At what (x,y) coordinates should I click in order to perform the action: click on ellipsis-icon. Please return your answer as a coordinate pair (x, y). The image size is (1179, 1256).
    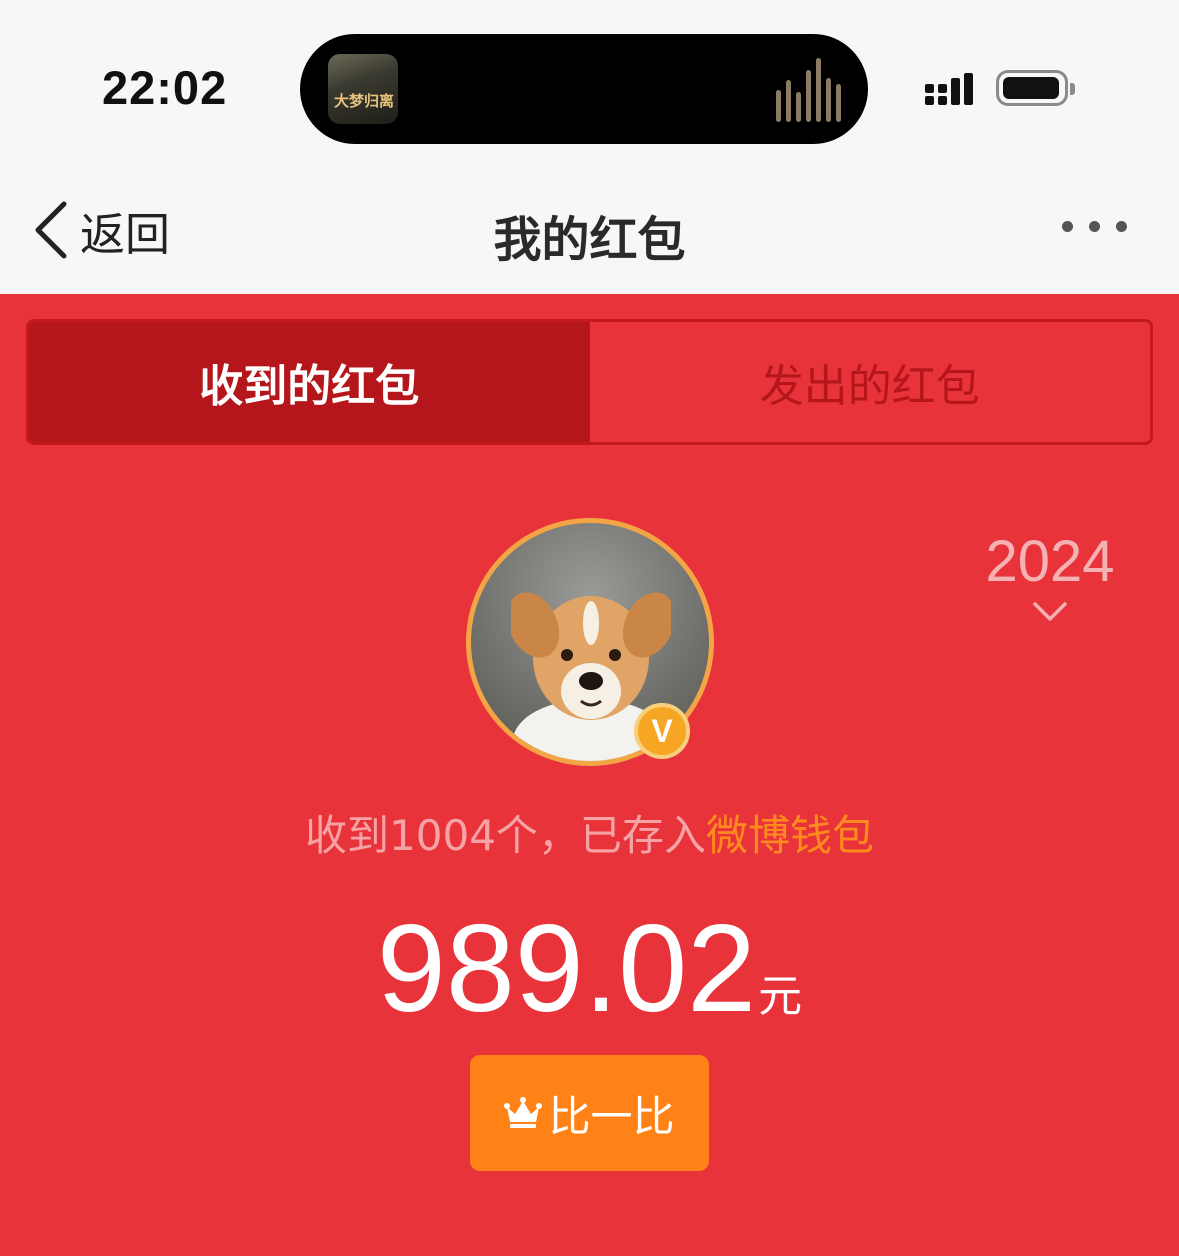
    Looking at the image, I should click on (1067, 226).